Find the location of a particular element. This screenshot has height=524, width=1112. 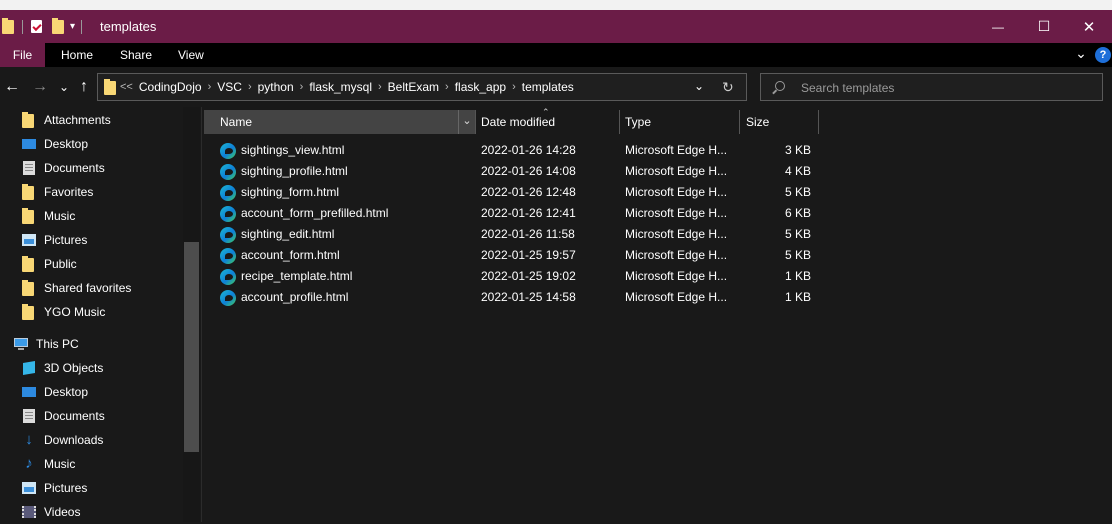

column-header-date: Date modified is located at coordinates (549, 122).